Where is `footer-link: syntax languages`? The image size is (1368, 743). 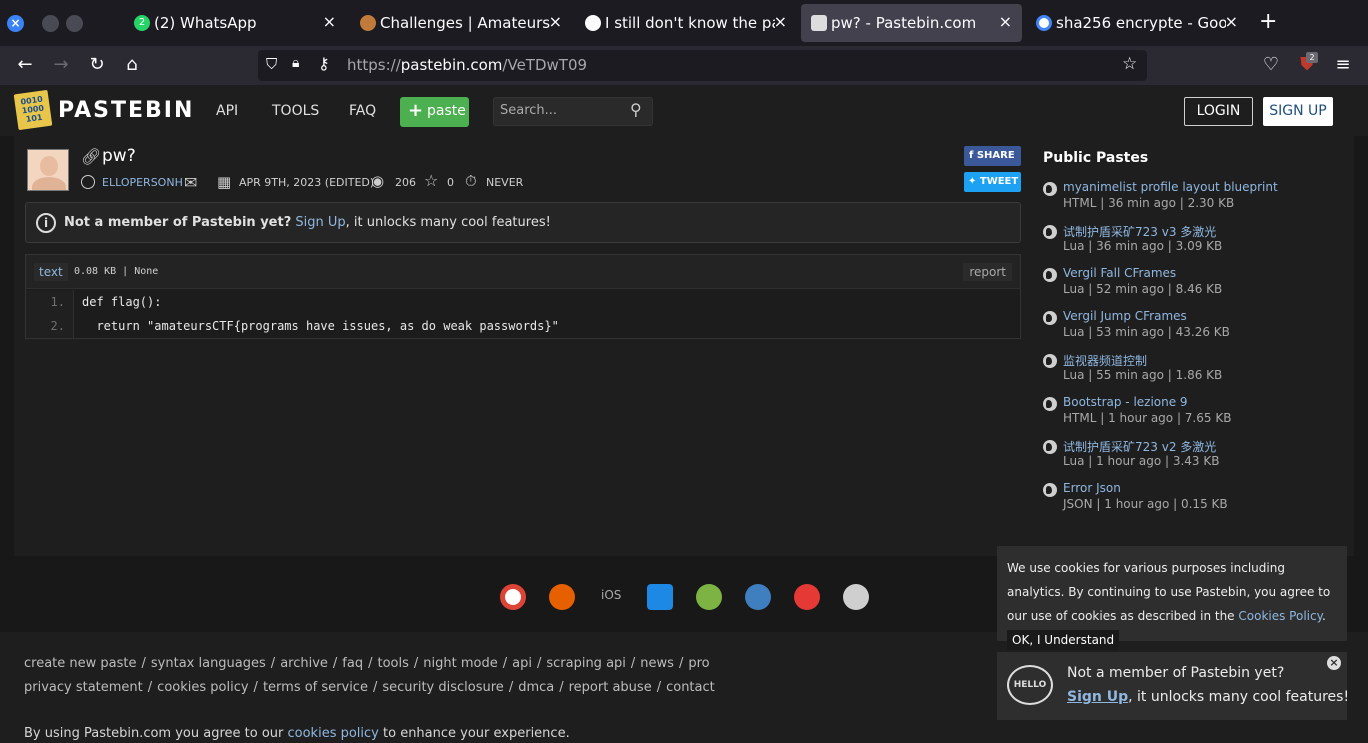 footer-link: syntax languages is located at coordinates (208, 663).